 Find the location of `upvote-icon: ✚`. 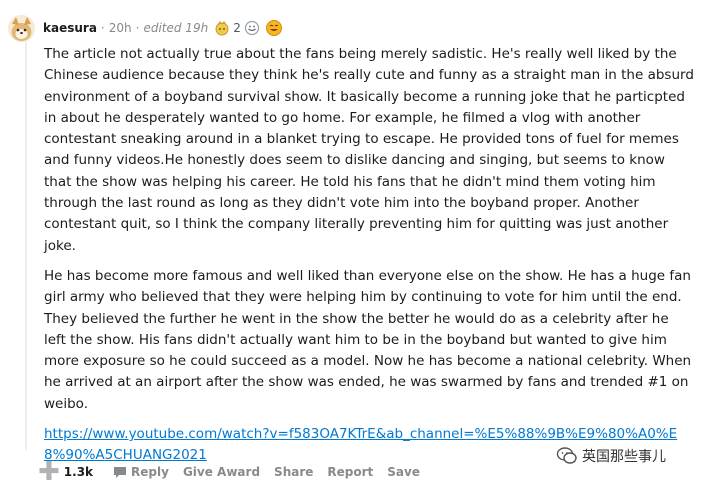

upvote-icon: ✚ is located at coordinates (49, 472).